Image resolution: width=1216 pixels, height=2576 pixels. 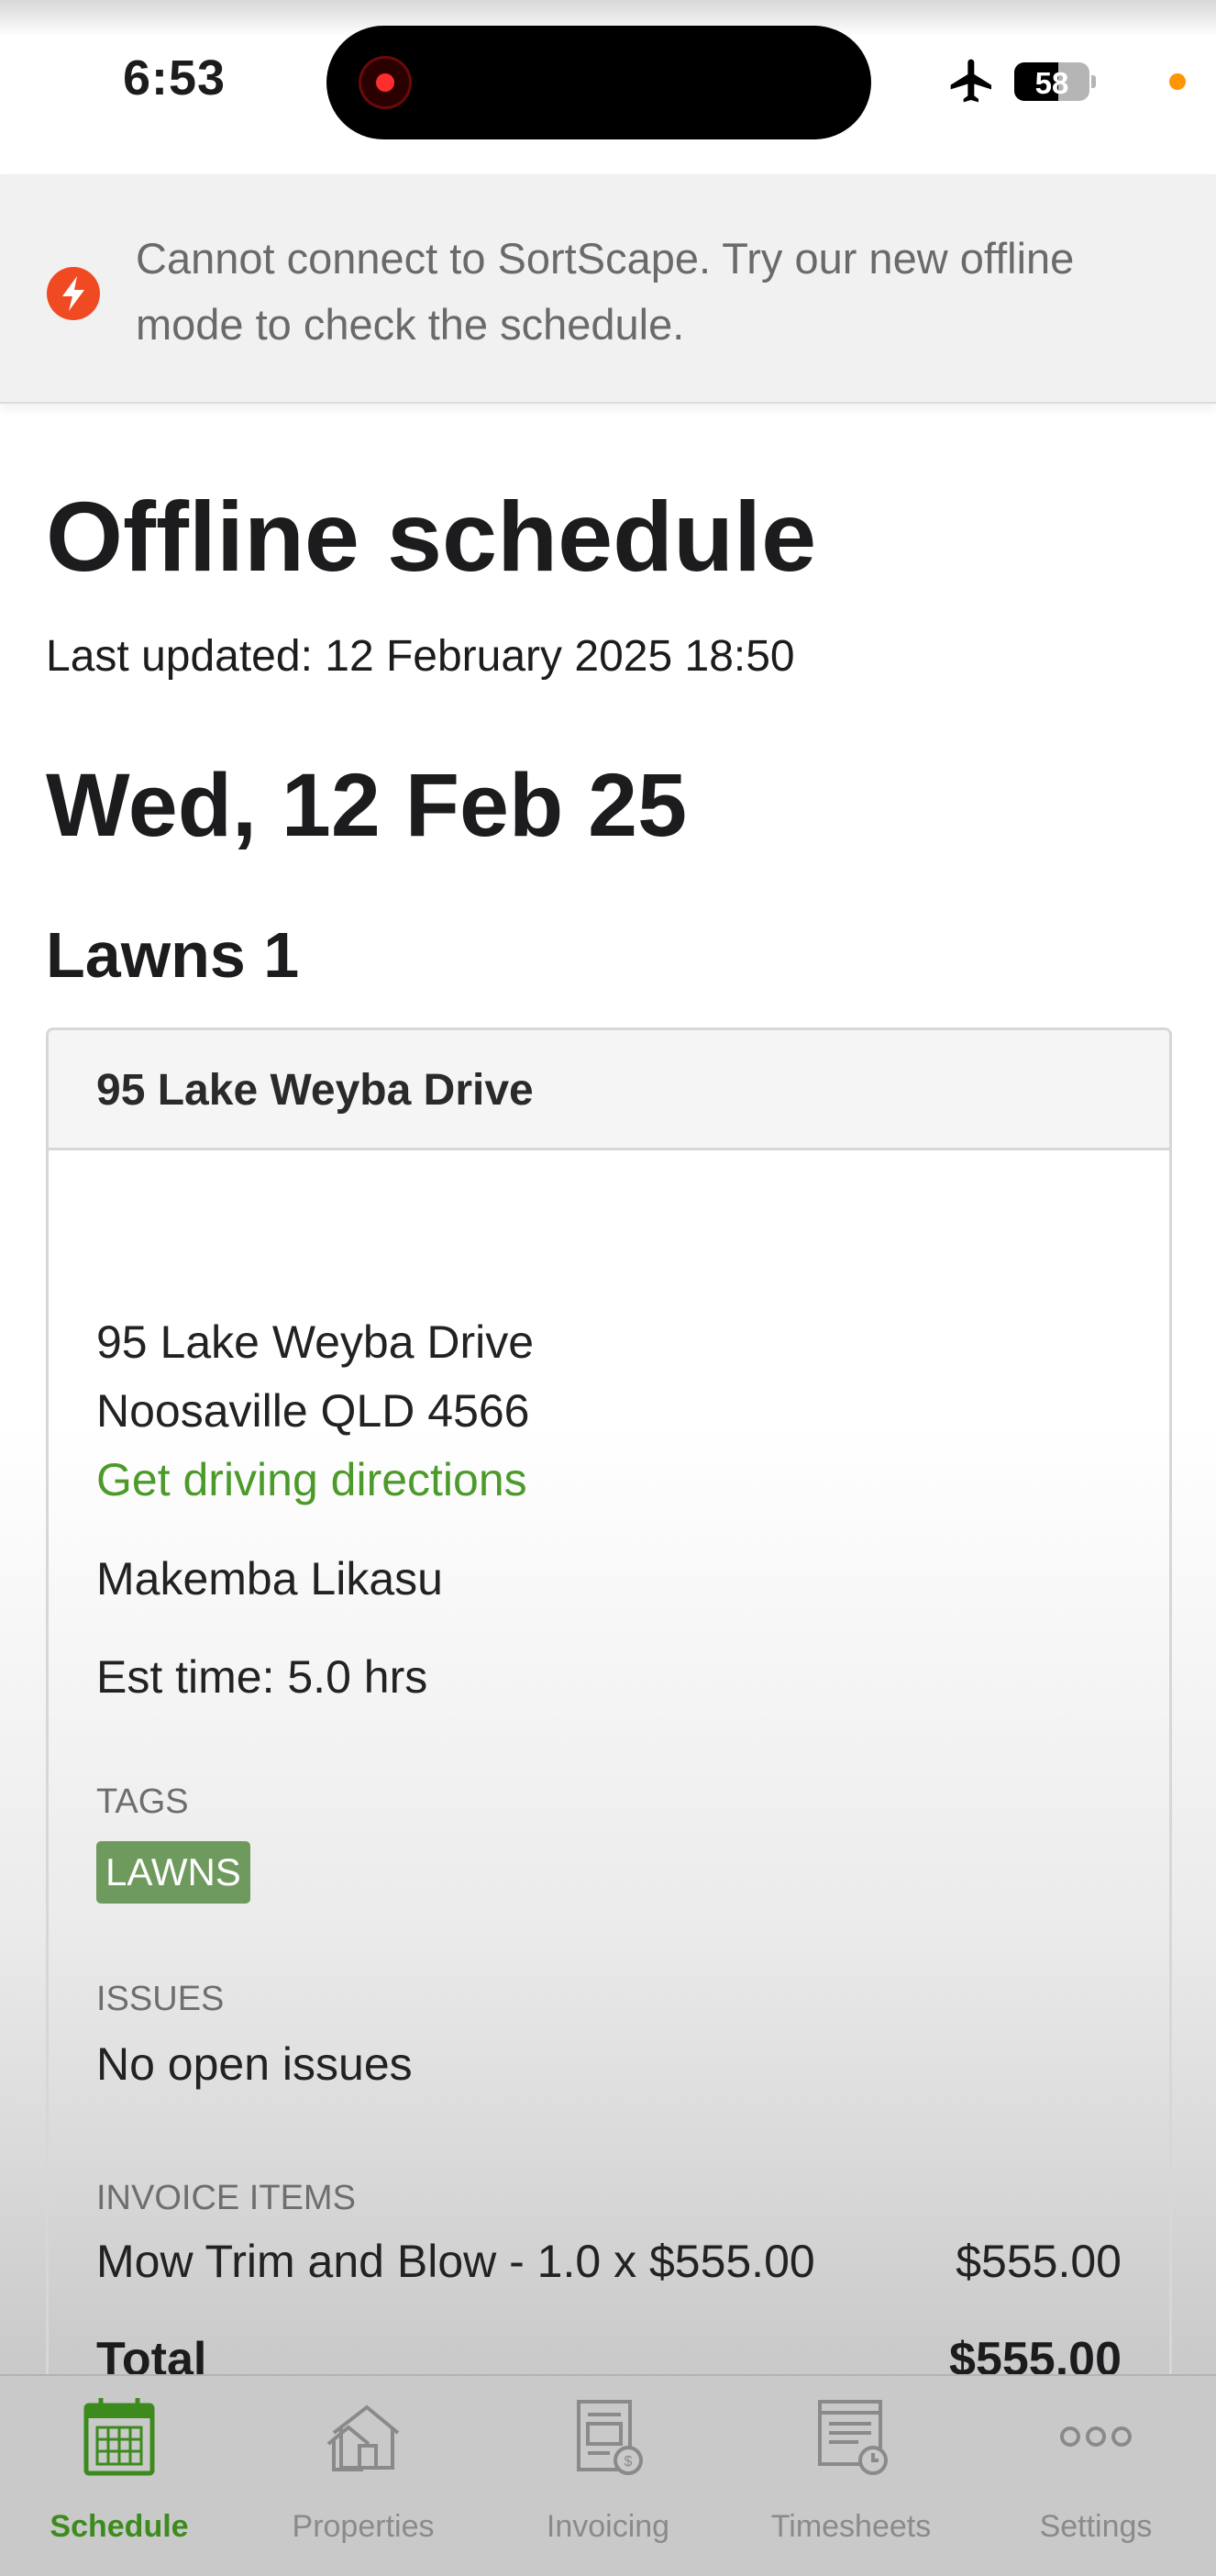 I want to click on invoice-icon: $, so click(x=610, y=2437).